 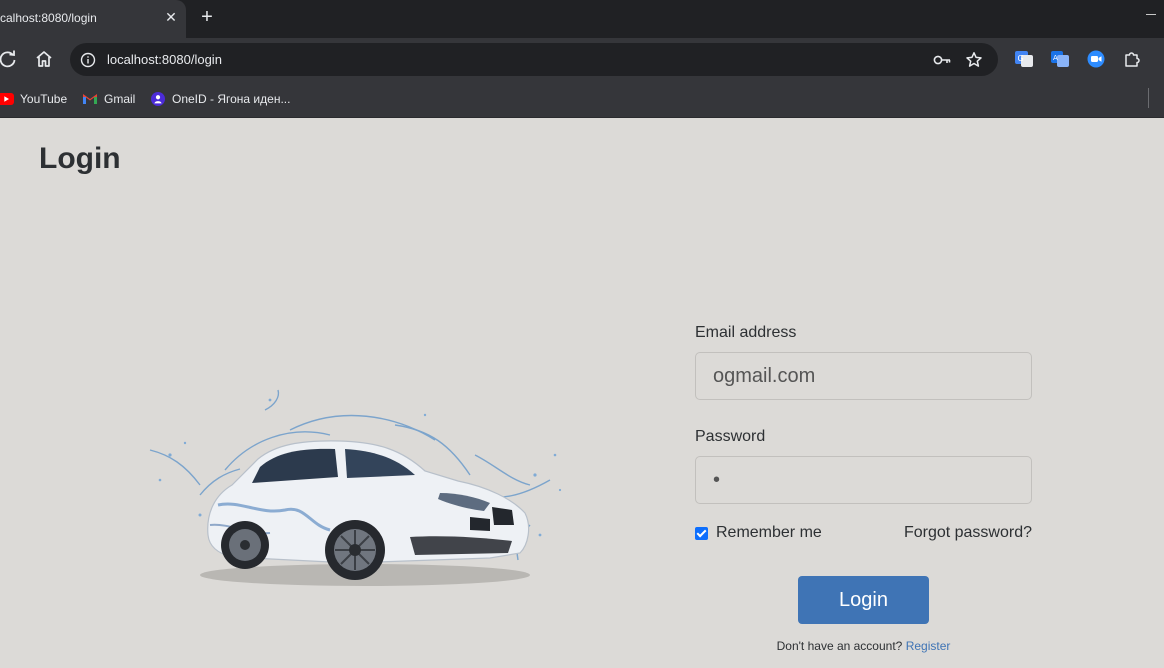 I want to click on forgot-password-link: Forgot password?, so click(x=968, y=533).